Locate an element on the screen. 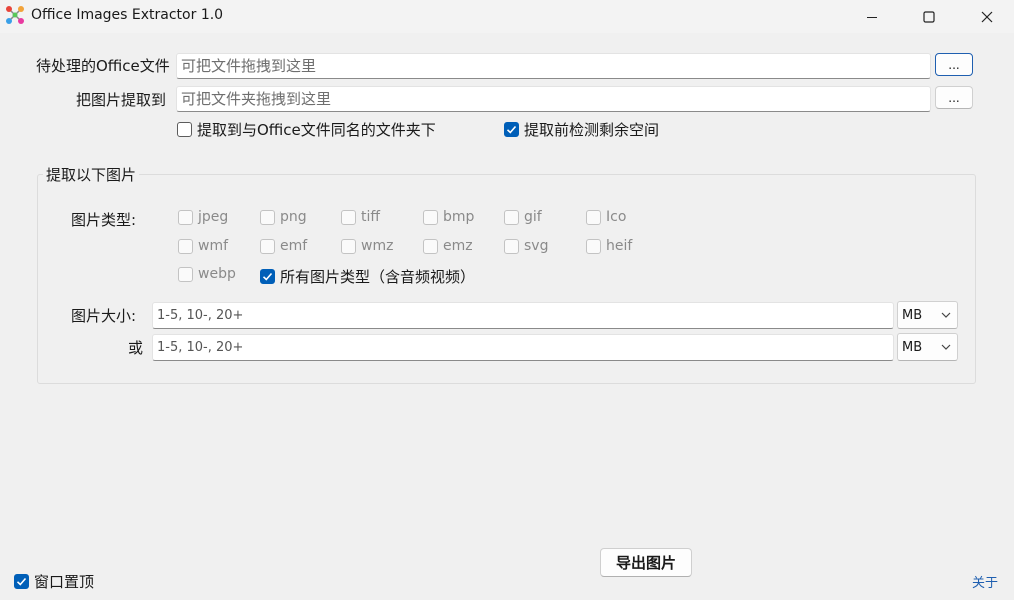 Image resolution: width=1014 pixels, height=600 pixels. type-bmp-checkbox: bmp is located at coordinates (448, 217).